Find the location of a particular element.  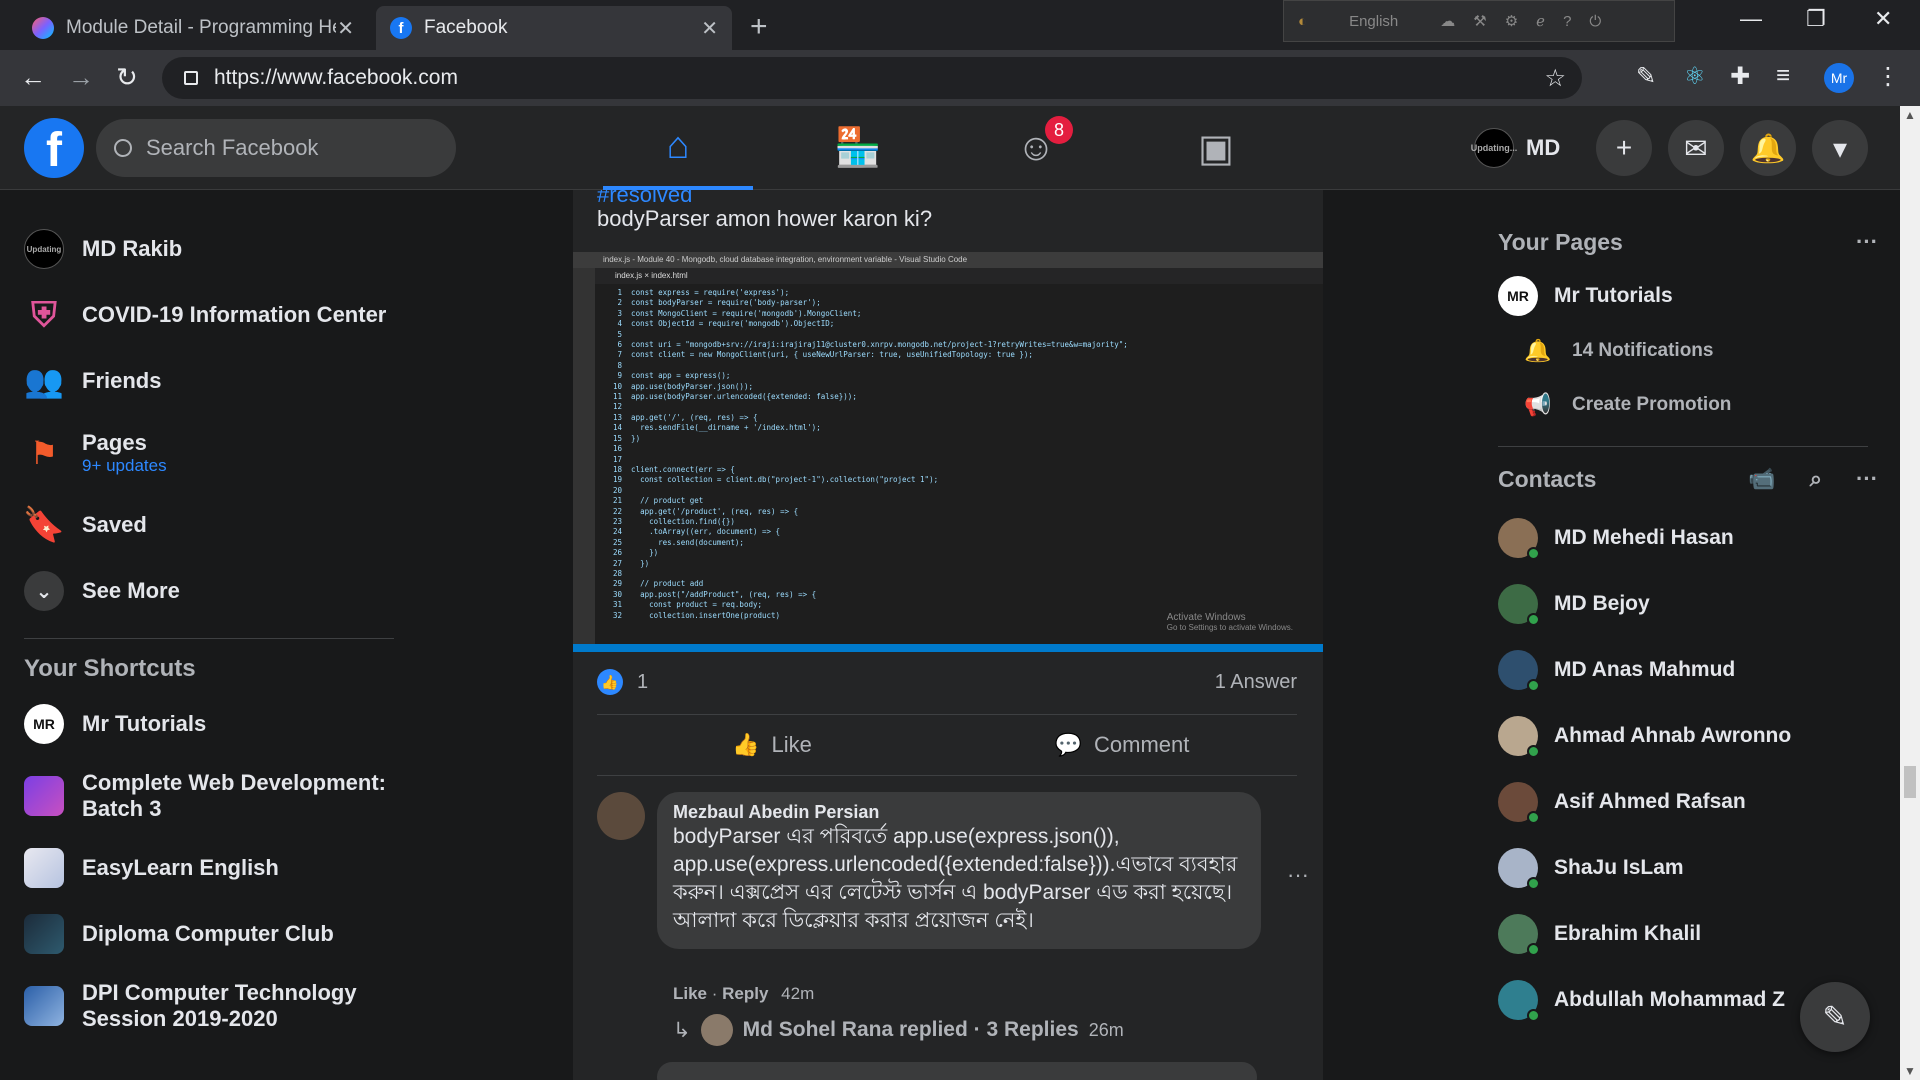

shortcut-label-line2: Session 2019-2020 is located at coordinates (180, 1018).